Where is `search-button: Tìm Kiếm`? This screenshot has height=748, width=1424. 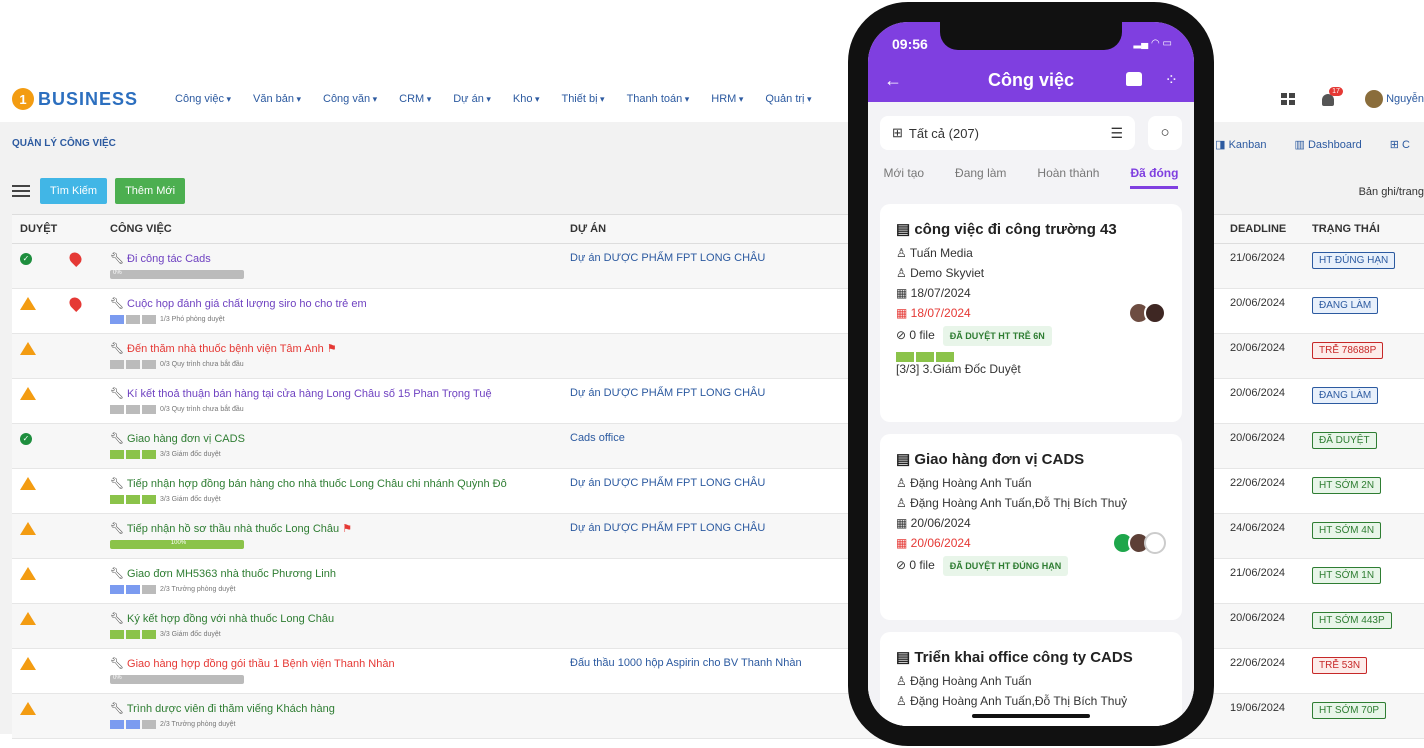 search-button: Tìm Kiếm is located at coordinates (74, 191).